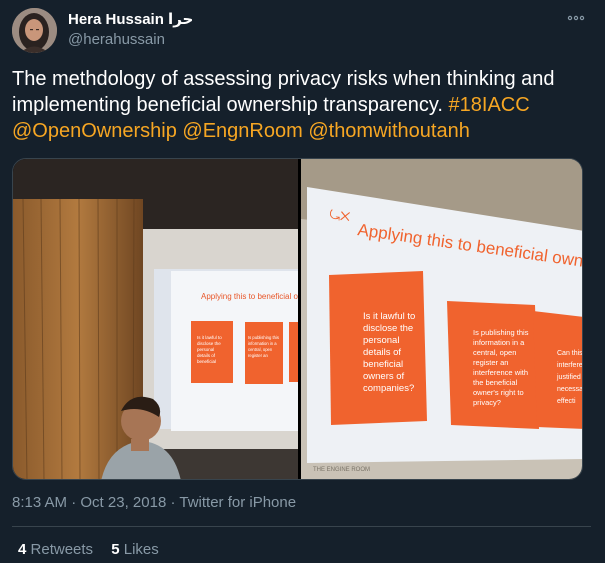  I want to click on divider, so click(301, 526).